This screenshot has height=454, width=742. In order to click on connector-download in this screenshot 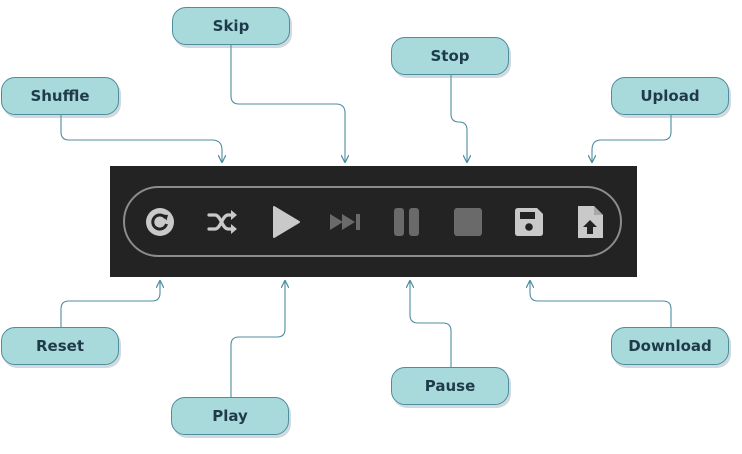, I will do `click(601, 304)`.